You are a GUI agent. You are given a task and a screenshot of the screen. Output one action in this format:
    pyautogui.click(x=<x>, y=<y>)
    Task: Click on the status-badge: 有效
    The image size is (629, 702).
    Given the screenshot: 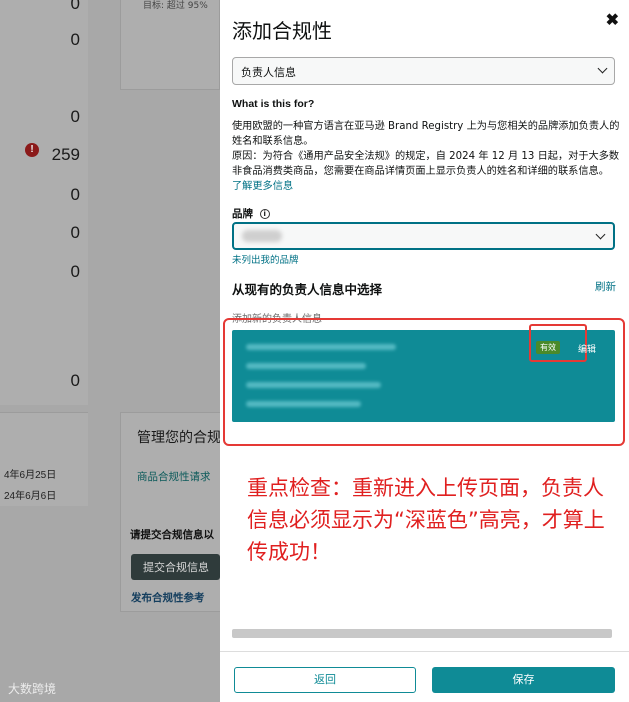 What is the action you would take?
    pyautogui.click(x=548, y=347)
    